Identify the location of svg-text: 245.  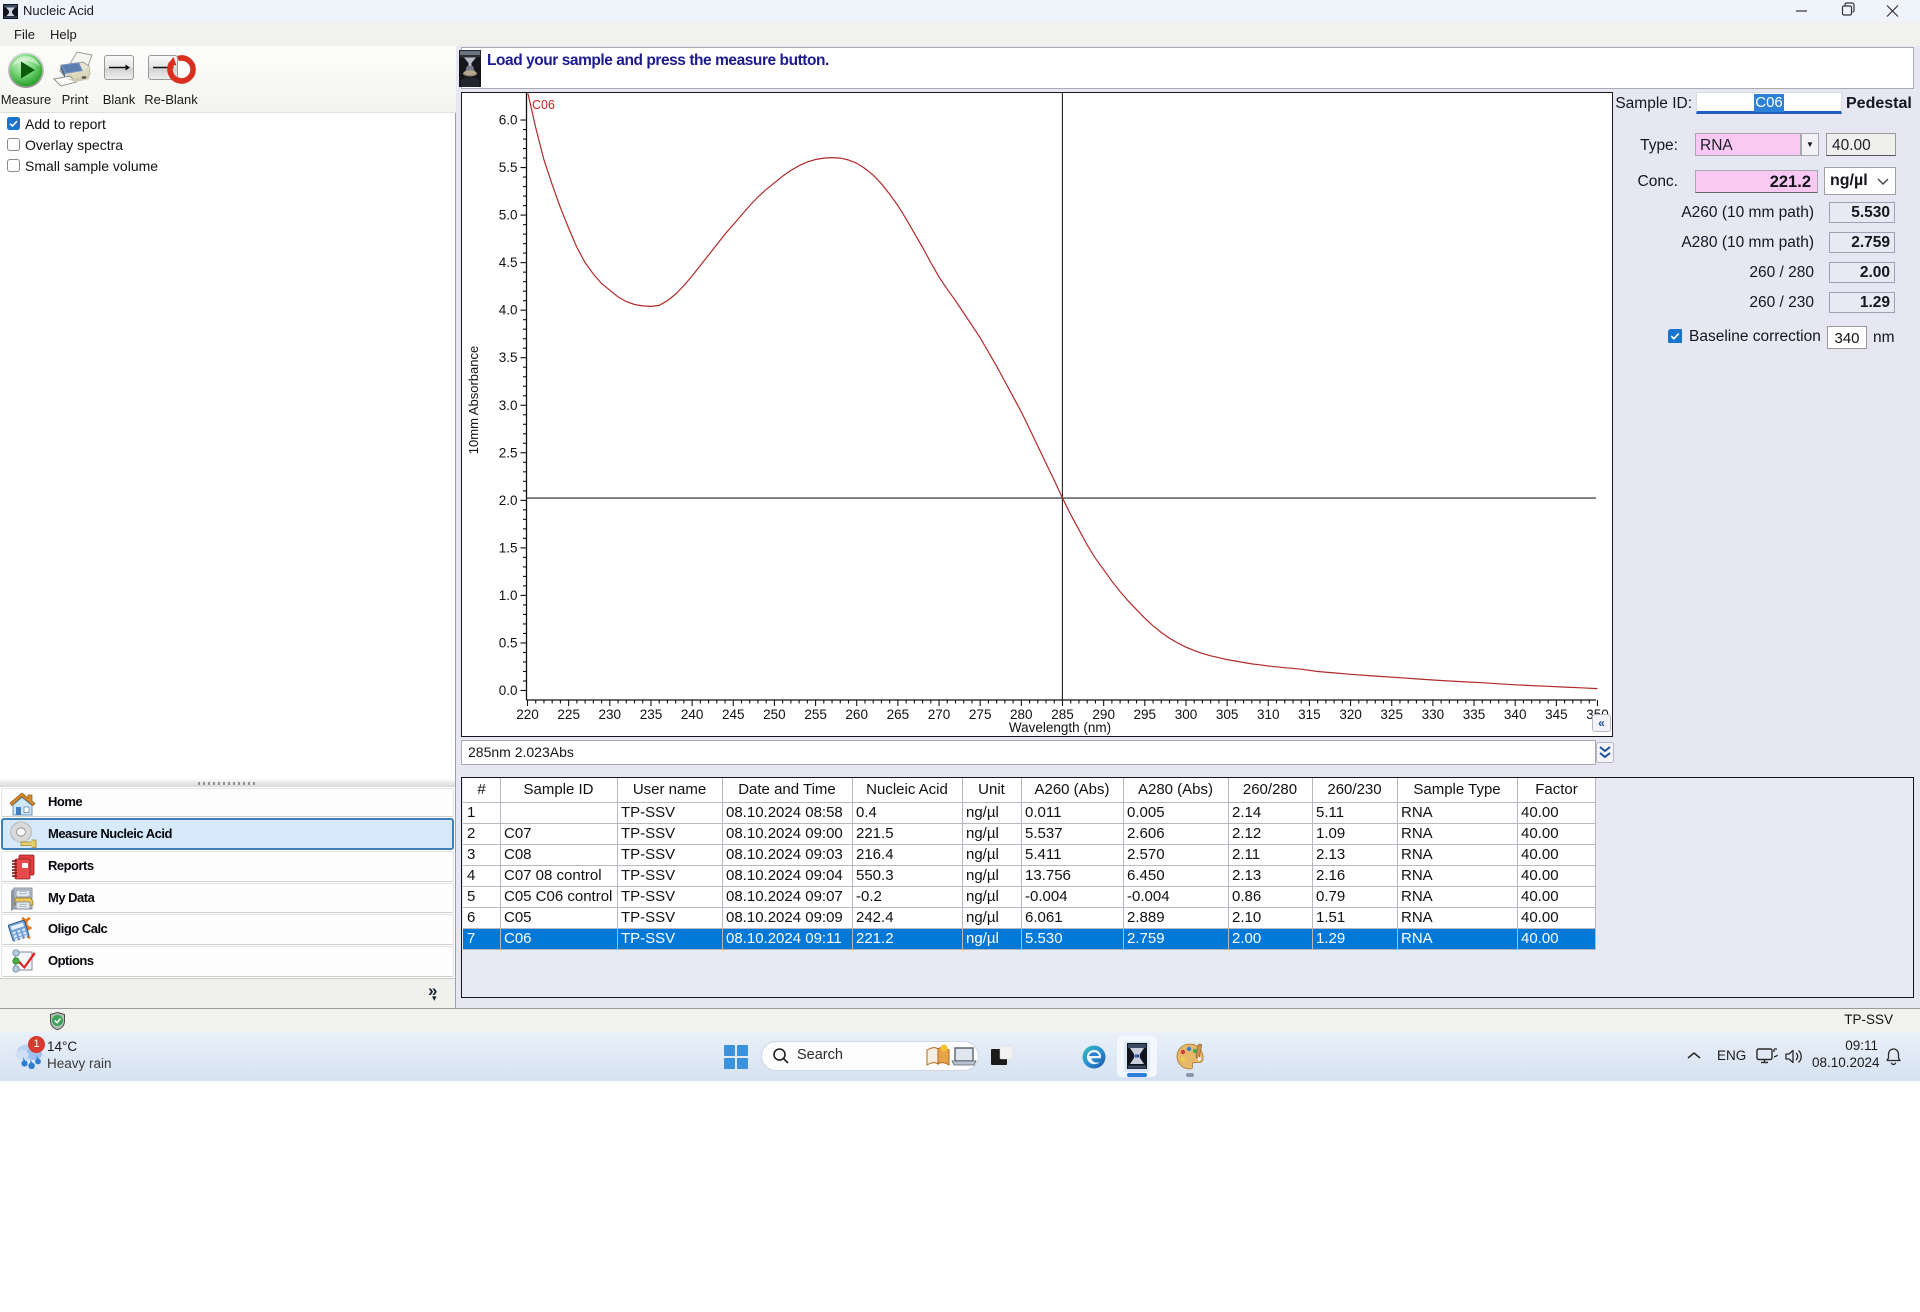
(733, 714).